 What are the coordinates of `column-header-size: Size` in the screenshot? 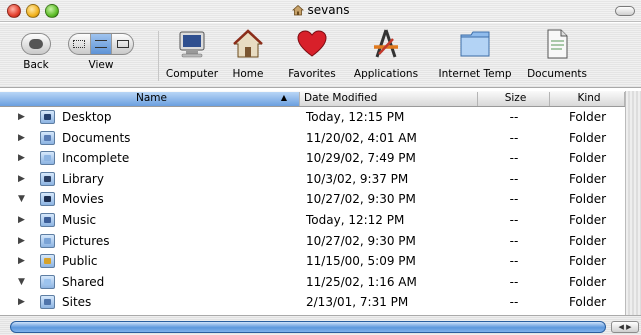 It's located at (514, 99).